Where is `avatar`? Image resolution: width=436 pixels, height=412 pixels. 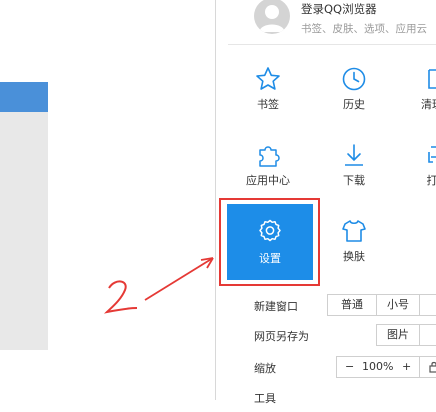
avatar is located at coordinates (272, 17).